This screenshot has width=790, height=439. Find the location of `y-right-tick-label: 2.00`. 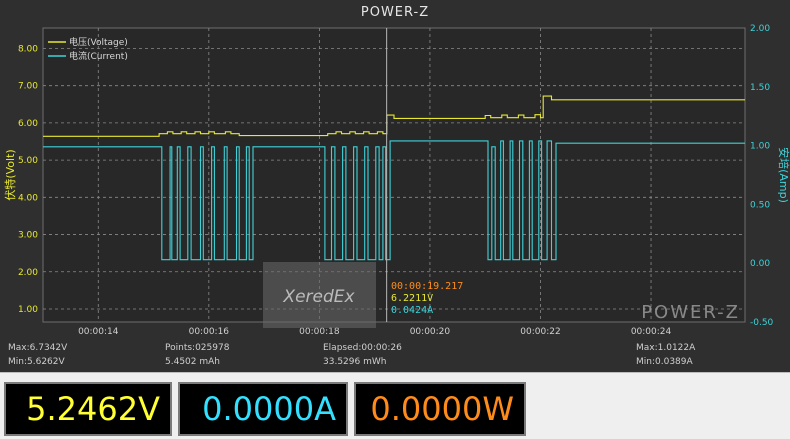

y-right-tick-label: 2.00 is located at coordinates (760, 29).